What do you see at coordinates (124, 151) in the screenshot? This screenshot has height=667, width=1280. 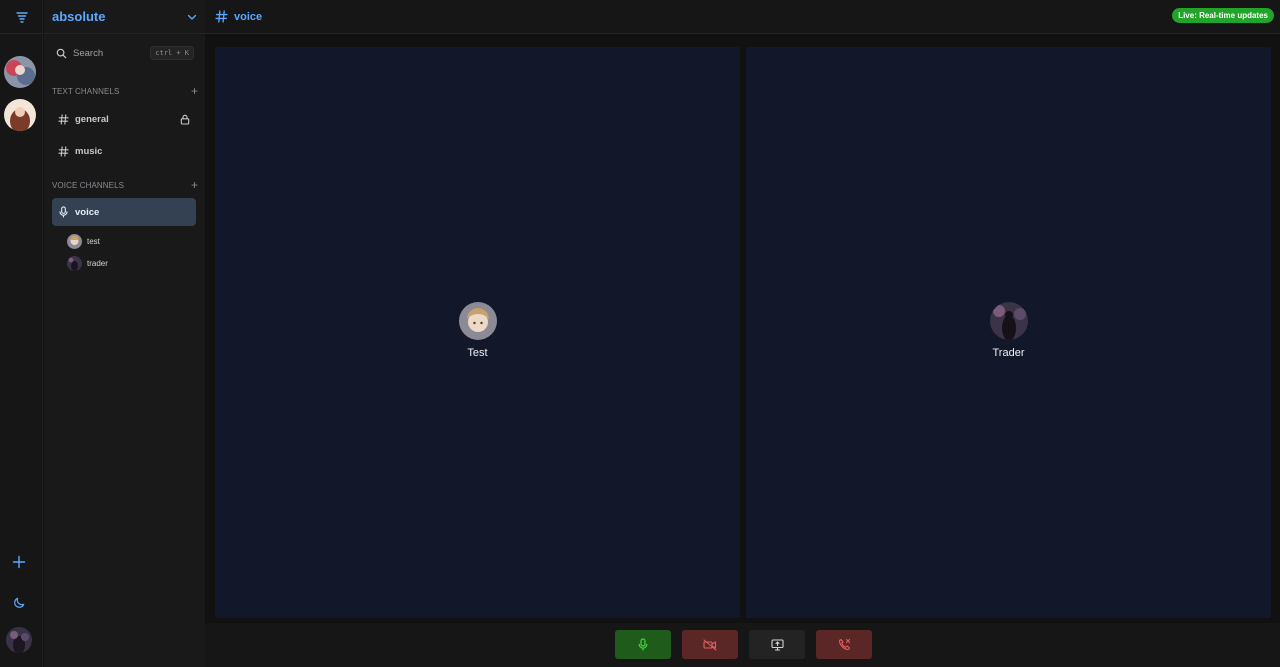 I see `channel-music: music` at bounding box center [124, 151].